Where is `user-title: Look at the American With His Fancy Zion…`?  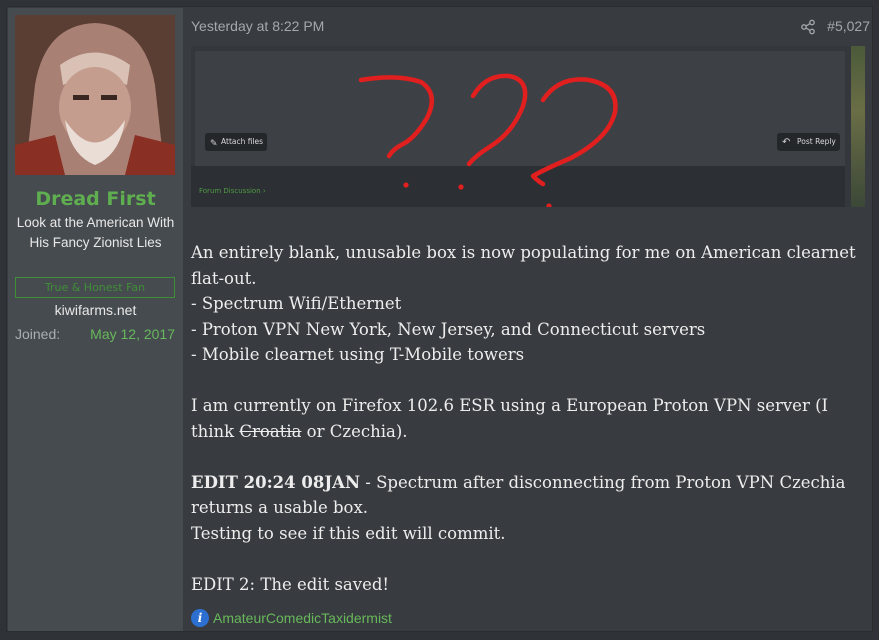
user-title: Look at the American With His Fancy Zion… is located at coordinates (95, 232).